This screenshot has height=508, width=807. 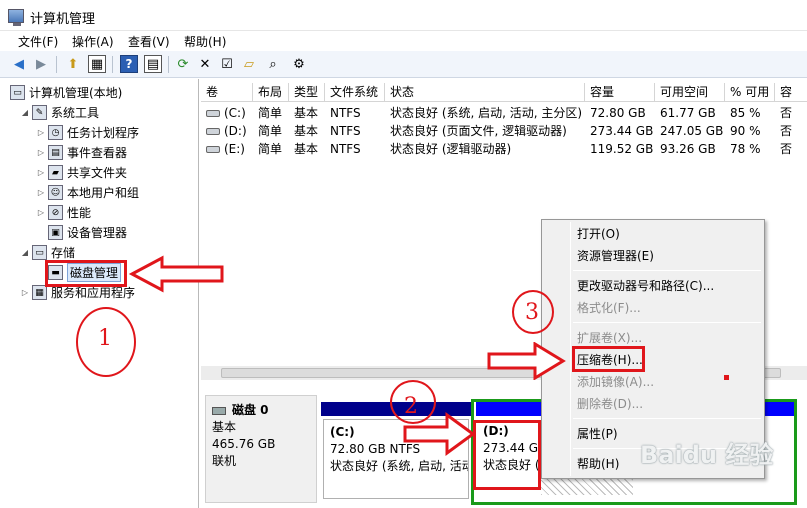 What do you see at coordinates (97, 64) in the screenshot?
I see `console-tree-icon: ▦` at bounding box center [97, 64].